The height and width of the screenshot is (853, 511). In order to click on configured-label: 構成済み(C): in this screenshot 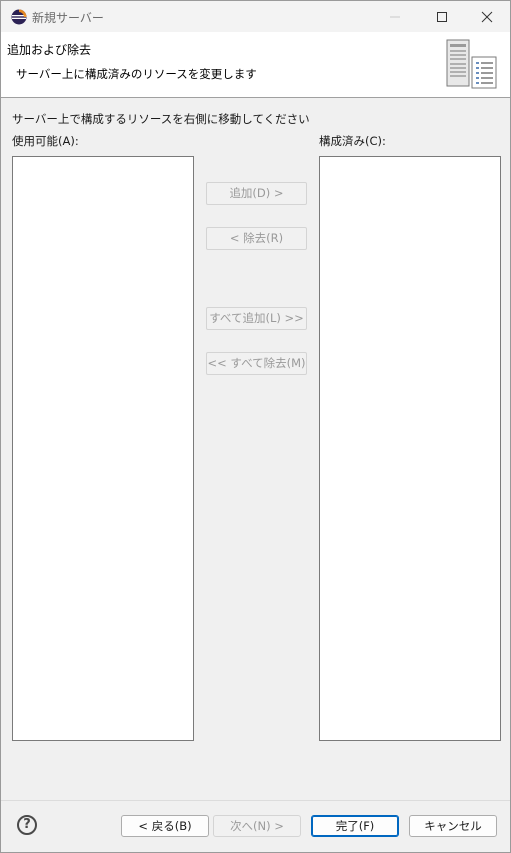, I will do `click(352, 141)`.